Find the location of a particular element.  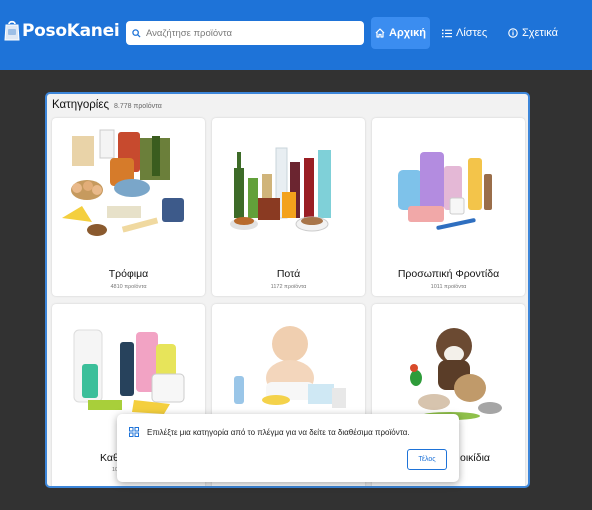

search-bar is located at coordinates (245, 33).